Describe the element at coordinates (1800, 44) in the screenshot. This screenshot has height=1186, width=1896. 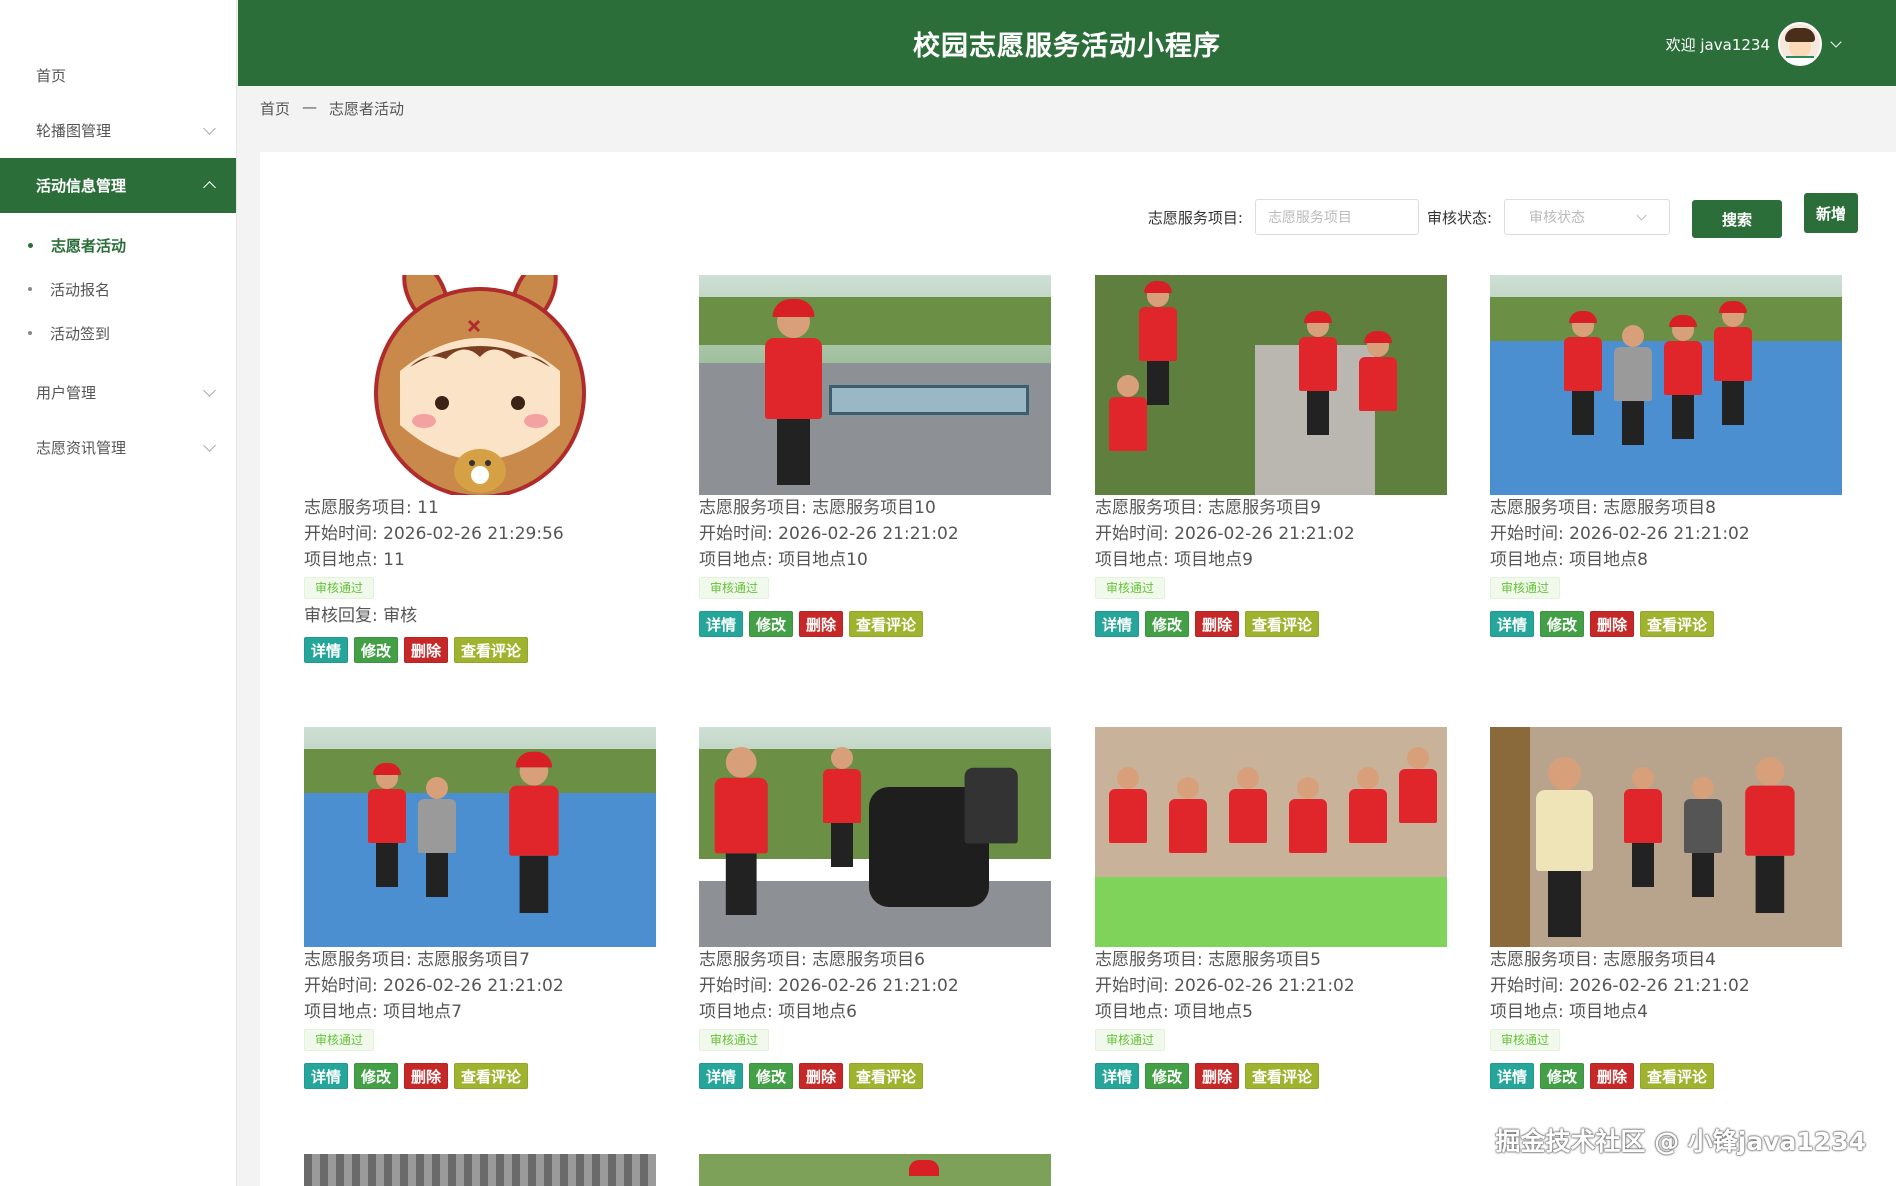
I see `avatar` at that location.